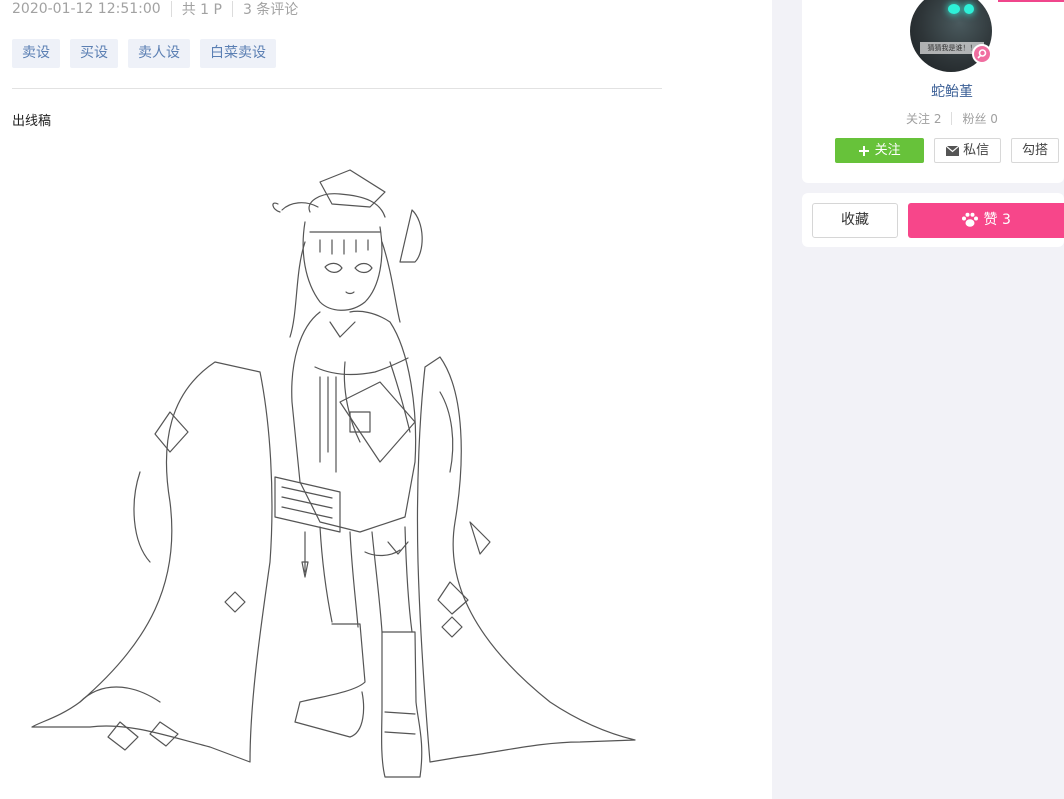 This screenshot has height=799, width=1064. What do you see at coordinates (201, 10) in the screenshot?
I see `post-pages: 共 1 P` at bounding box center [201, 10].